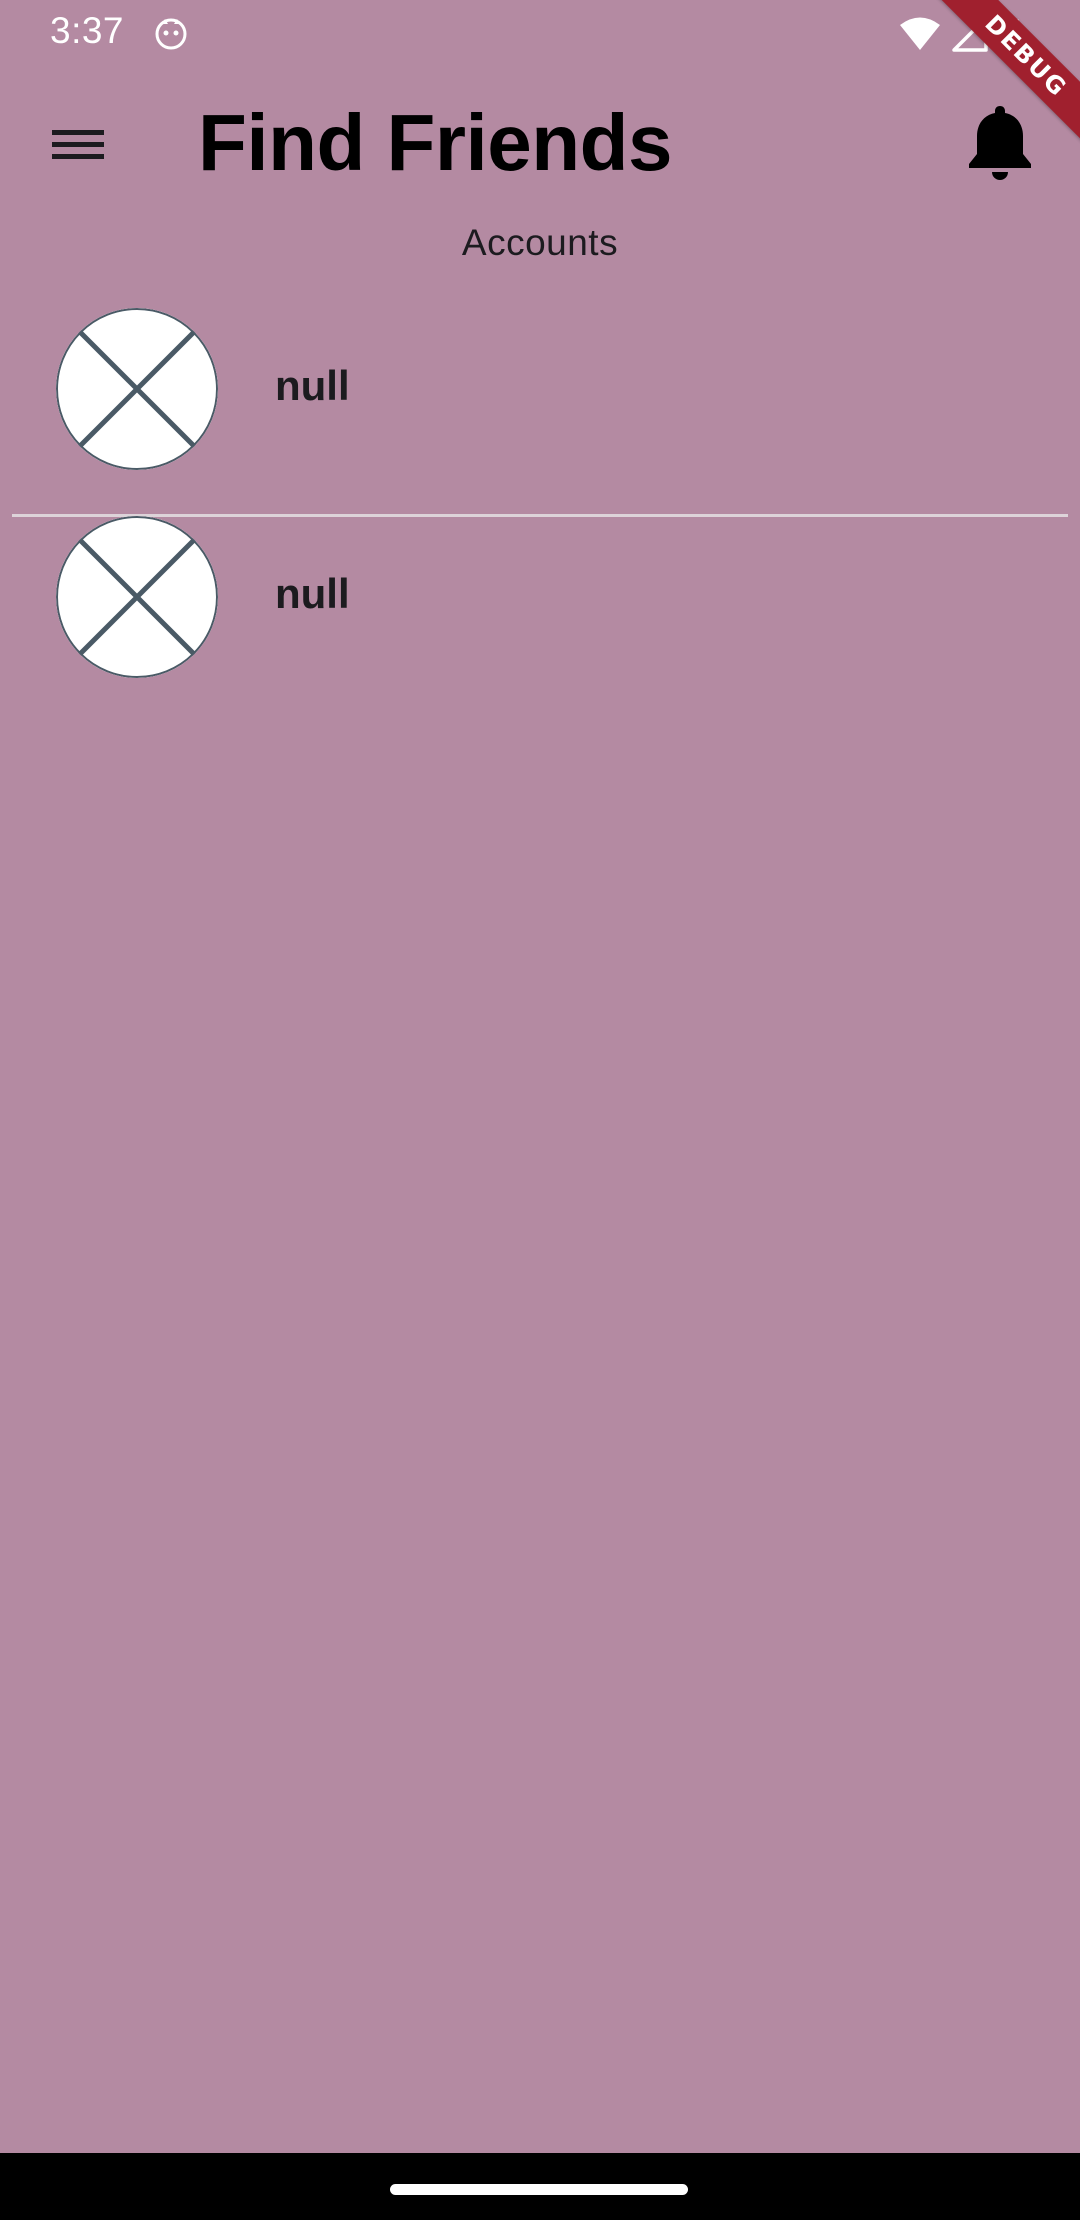 This screenshot has height=2220, width=1080. Describe the element at coordinates (970, 34) in the screenshot. I see `signal-icon` at that location.